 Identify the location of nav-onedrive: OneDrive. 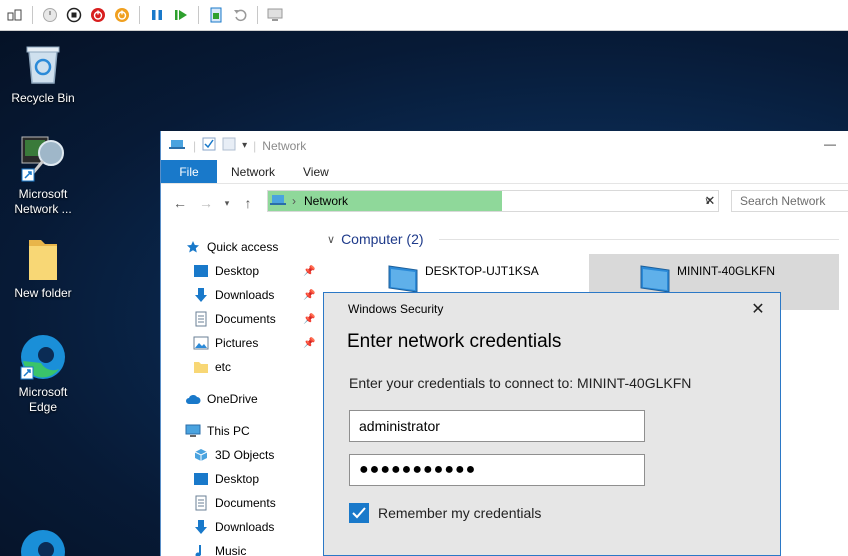
(221, 399).